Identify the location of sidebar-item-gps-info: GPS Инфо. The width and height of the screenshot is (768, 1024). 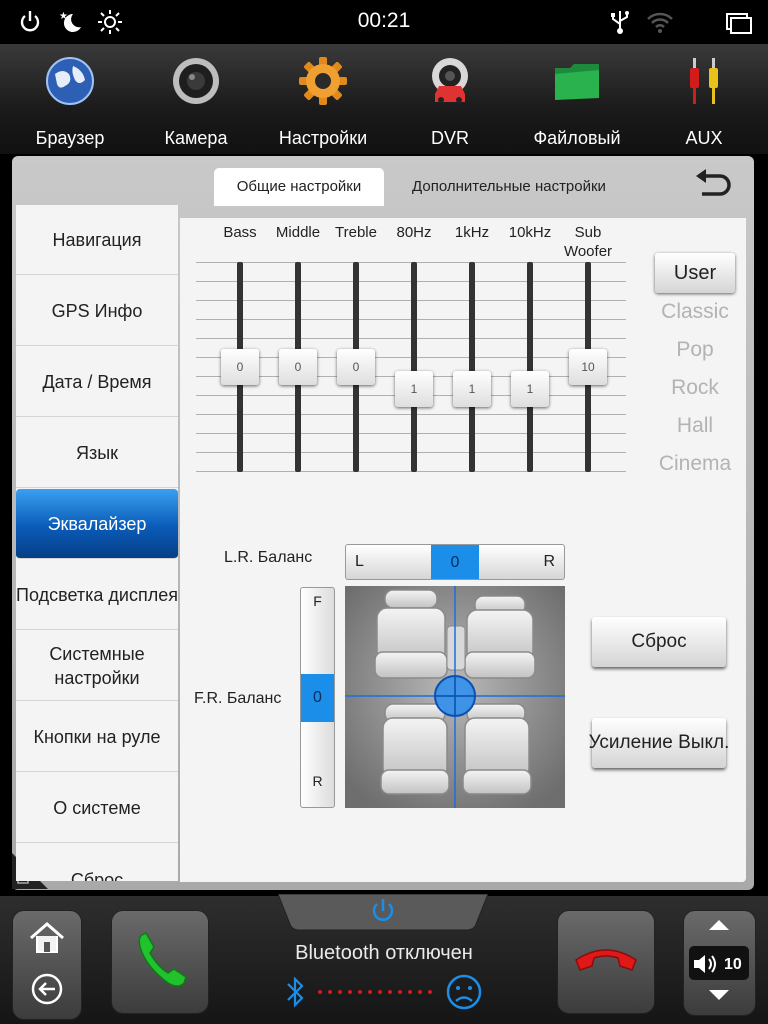
(97, 311).